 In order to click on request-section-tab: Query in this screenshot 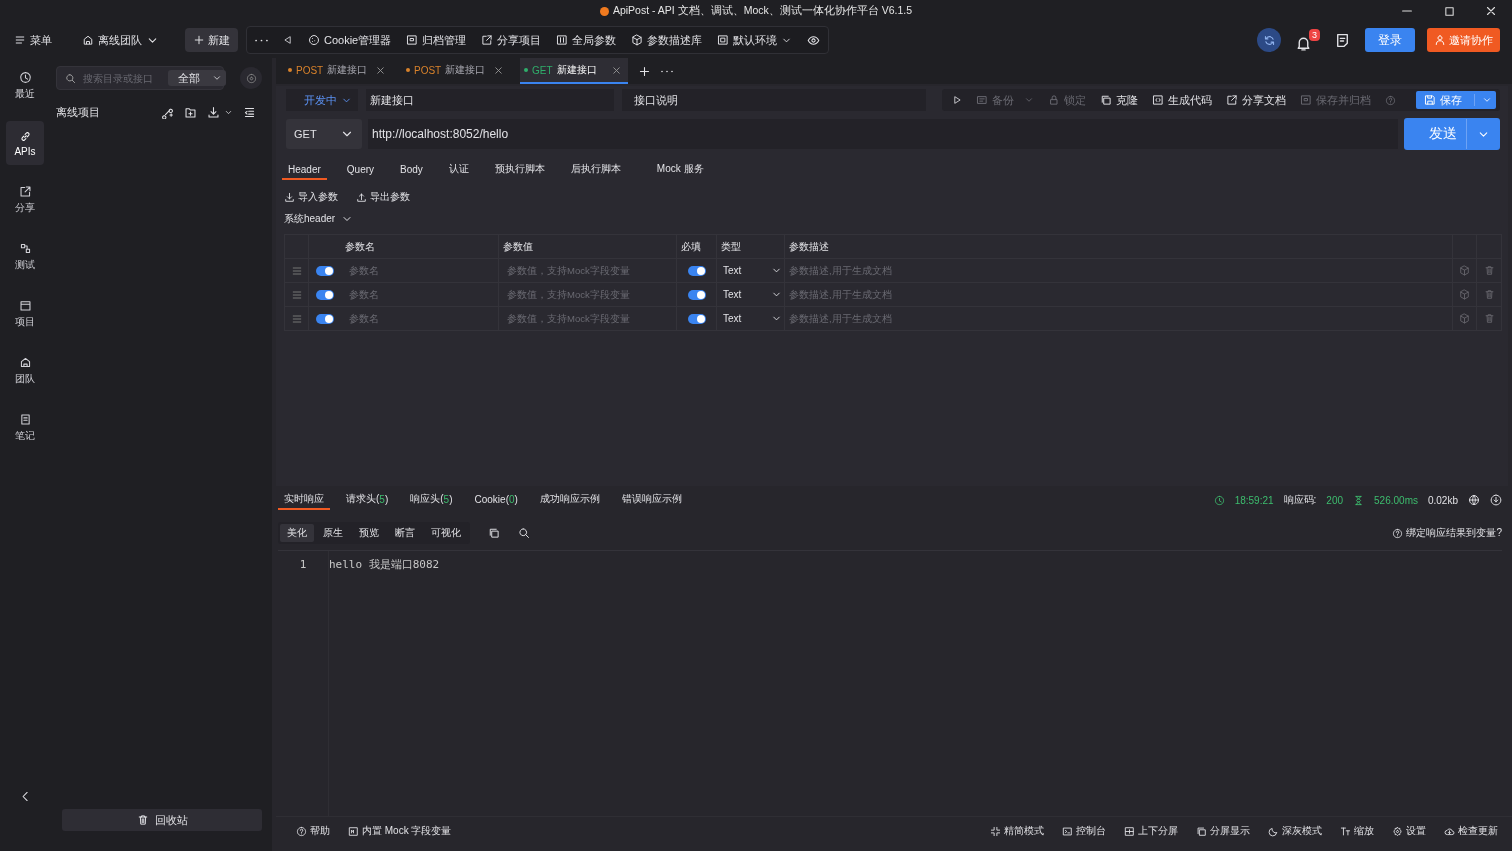, I will do `click(360, 170)`.